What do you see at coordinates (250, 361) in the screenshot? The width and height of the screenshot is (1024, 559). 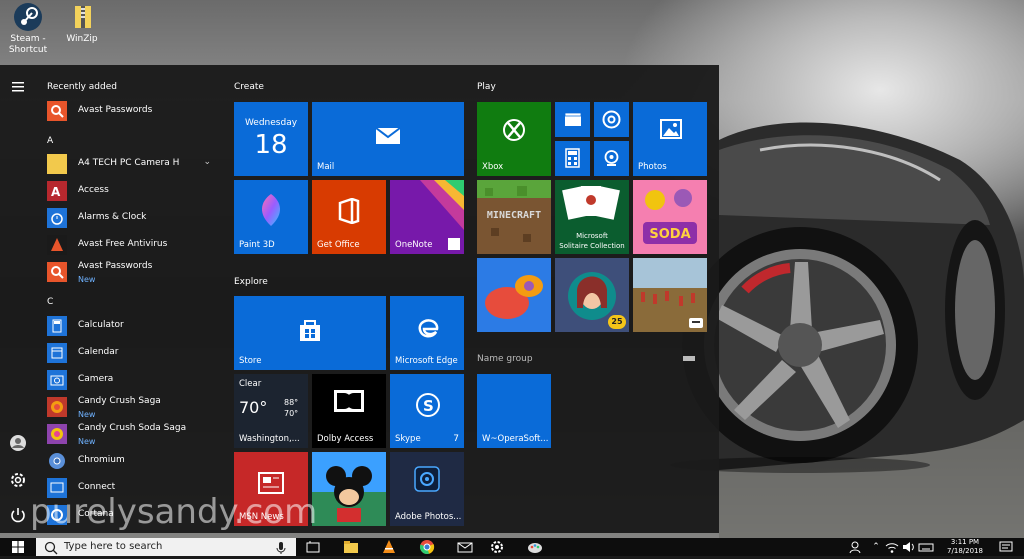 I see `tile-label: Store` at bounding box center [250, 361].